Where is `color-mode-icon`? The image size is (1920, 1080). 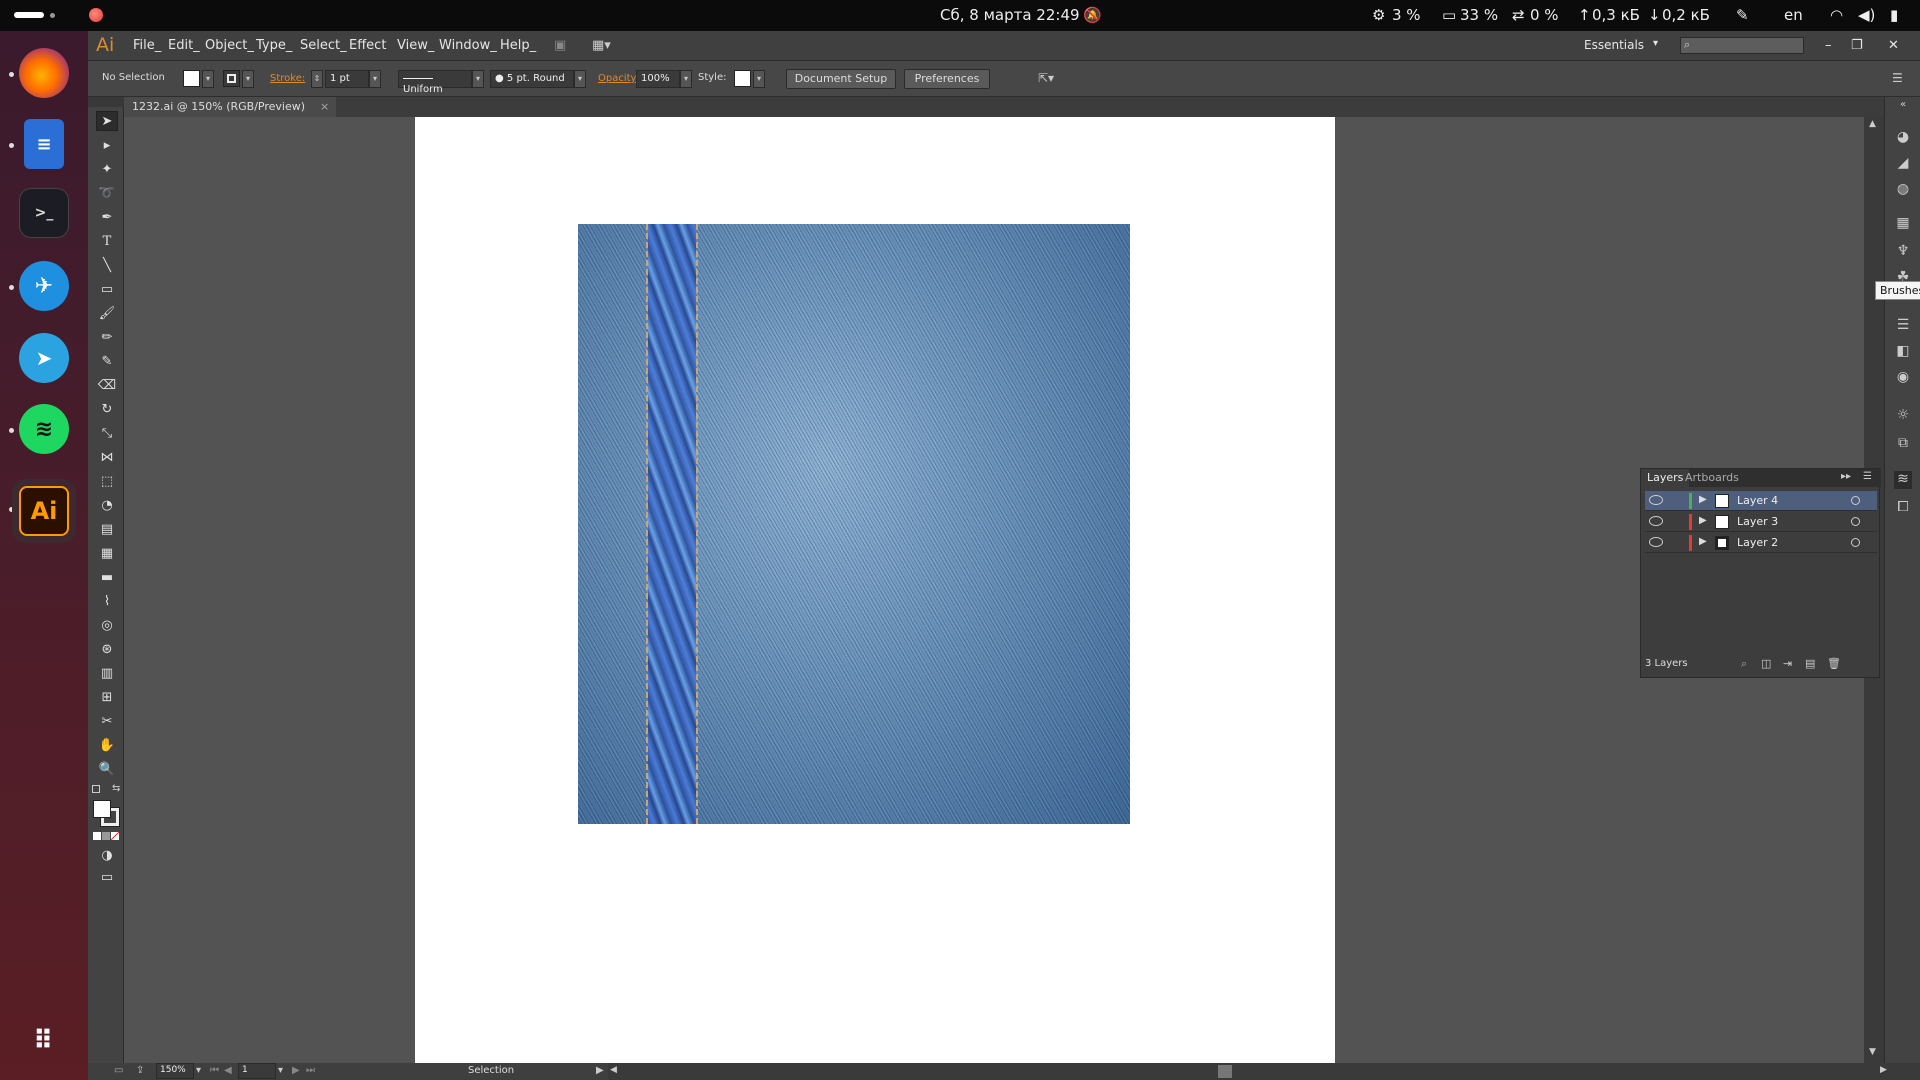
color-mode-icon is located at coordinates (97, 836).